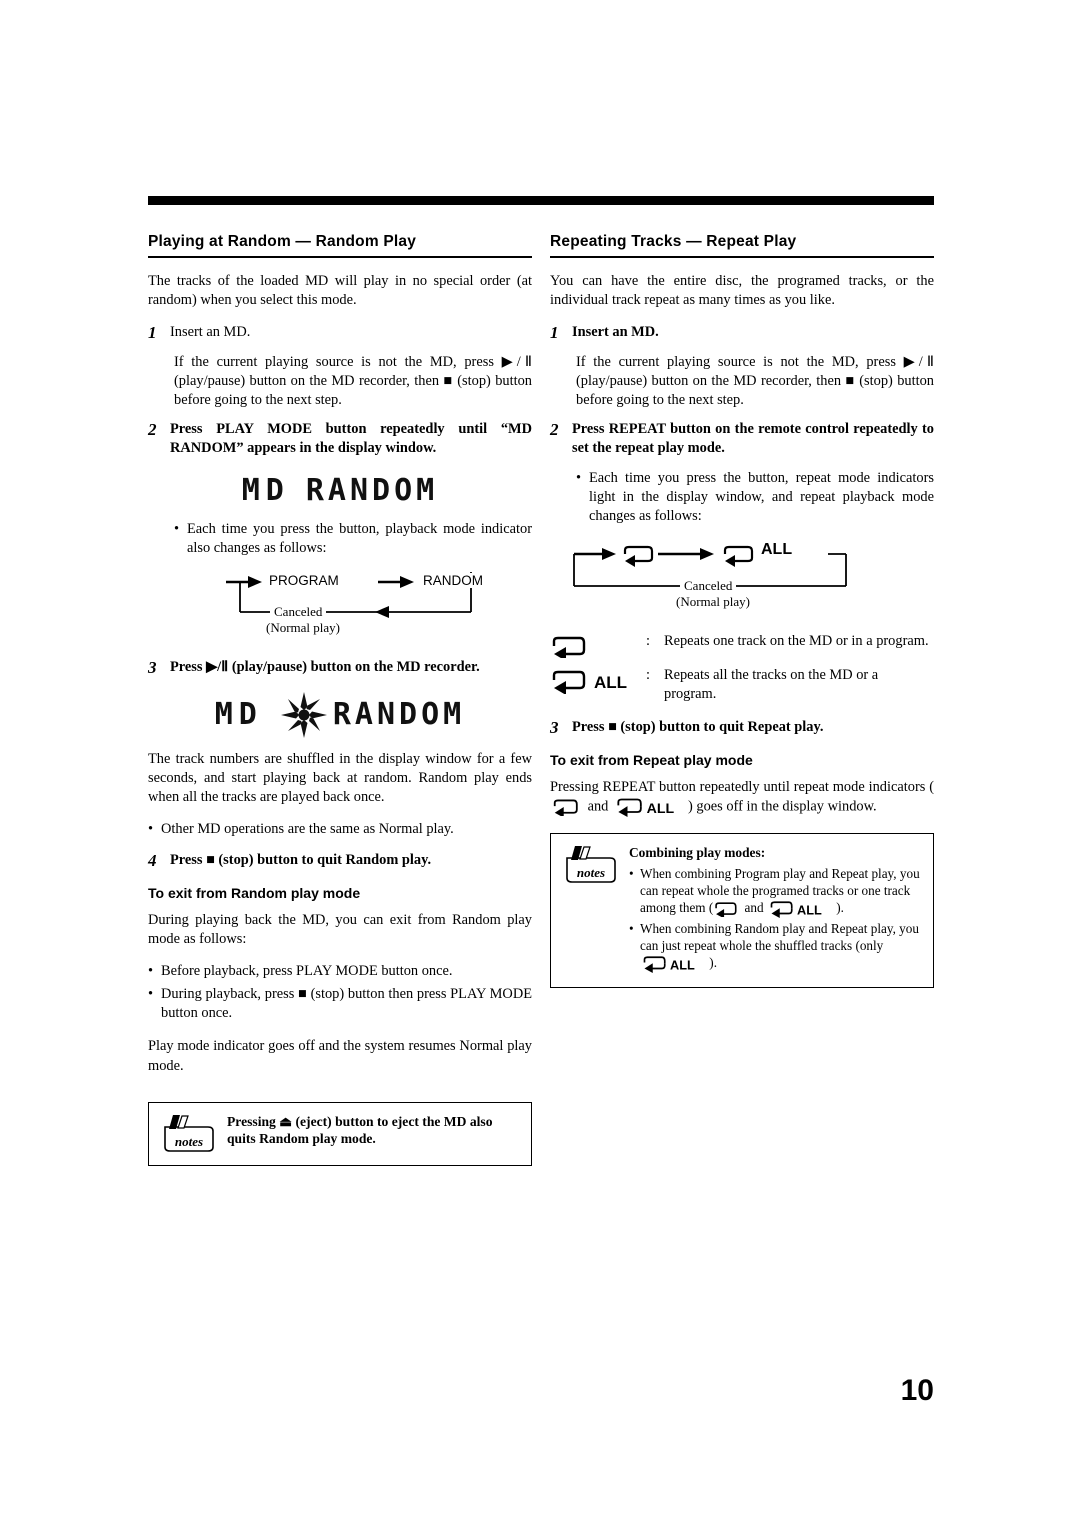 This screenshot has height=1528, width=1080. What do you see at coordinates (838, 907) in the screenshot?
I see `right-notes-b1c: ).` at bounding box center [838, 907].